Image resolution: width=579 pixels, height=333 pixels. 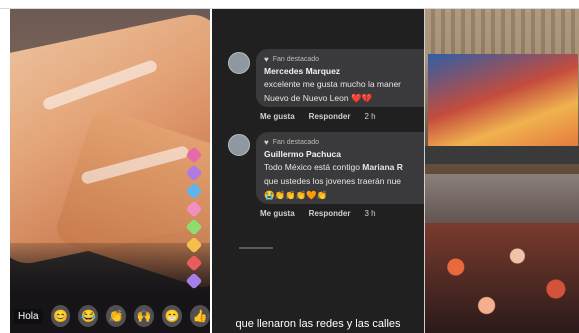 I want to click on panel-divider, so click(x=424, y=171).